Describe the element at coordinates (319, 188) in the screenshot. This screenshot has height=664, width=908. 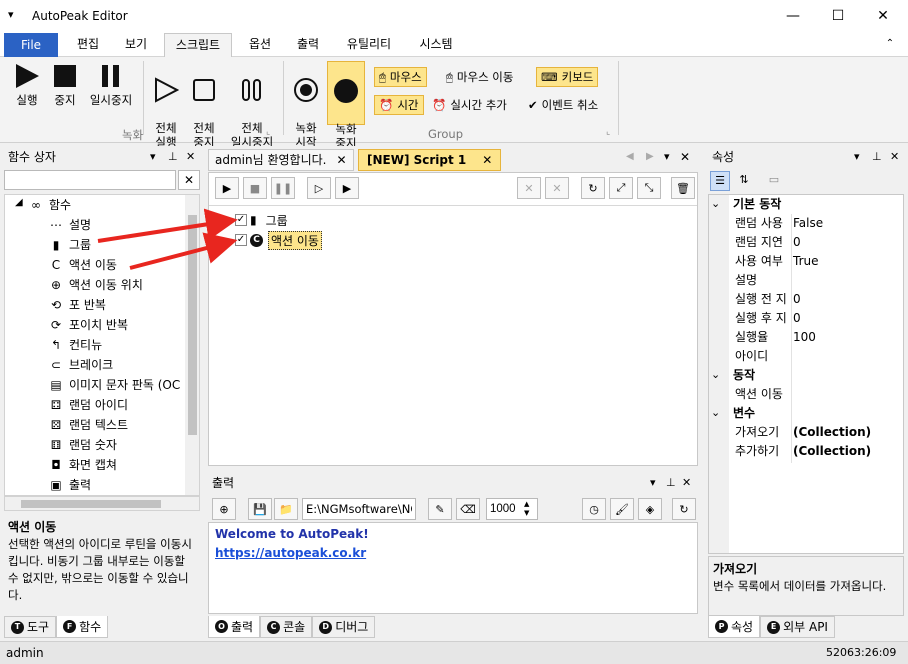
I see `script-step-button: ▷` at that location.